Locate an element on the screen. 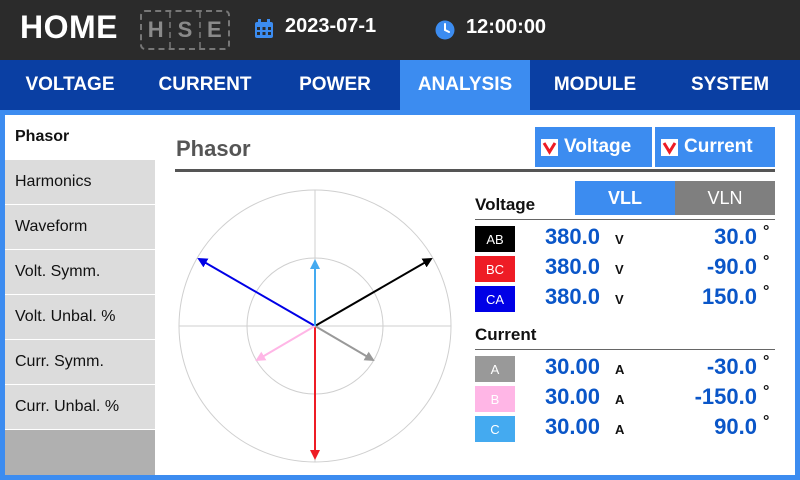  phase-tag-ab: AB is located at coordinates (495, 239).